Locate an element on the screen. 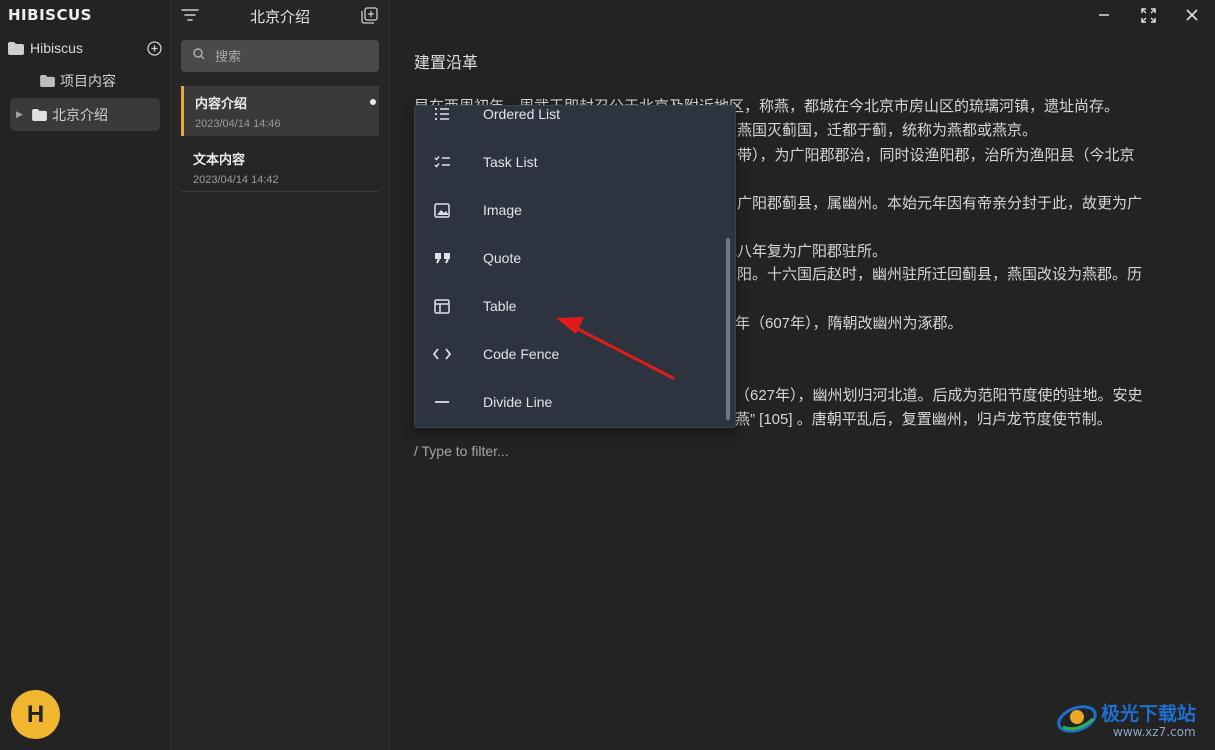  sidebar-item-label: 项目内容 is located at coordinates (88, 80).